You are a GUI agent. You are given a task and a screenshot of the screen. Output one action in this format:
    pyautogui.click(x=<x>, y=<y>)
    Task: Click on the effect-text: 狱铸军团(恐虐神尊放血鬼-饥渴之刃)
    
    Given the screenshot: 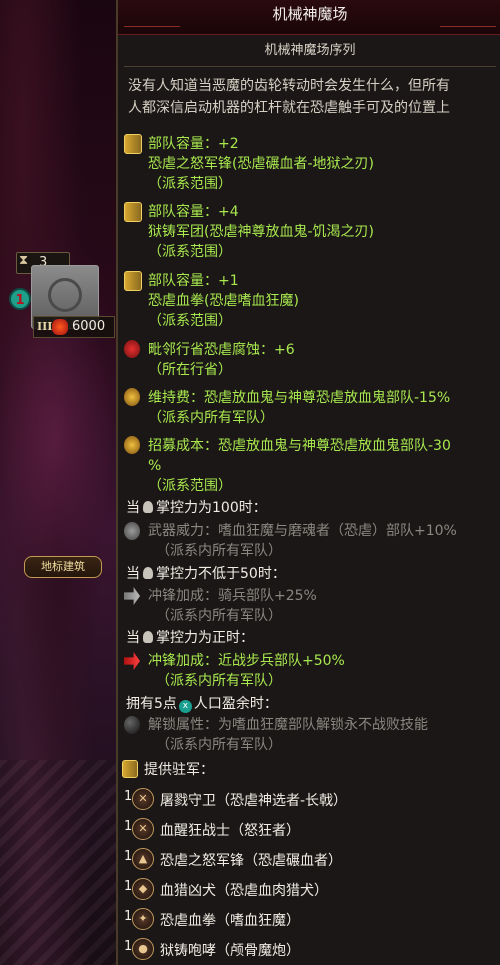 What is the action you would take?
    pyautogui.click(x=261, y=232)
    